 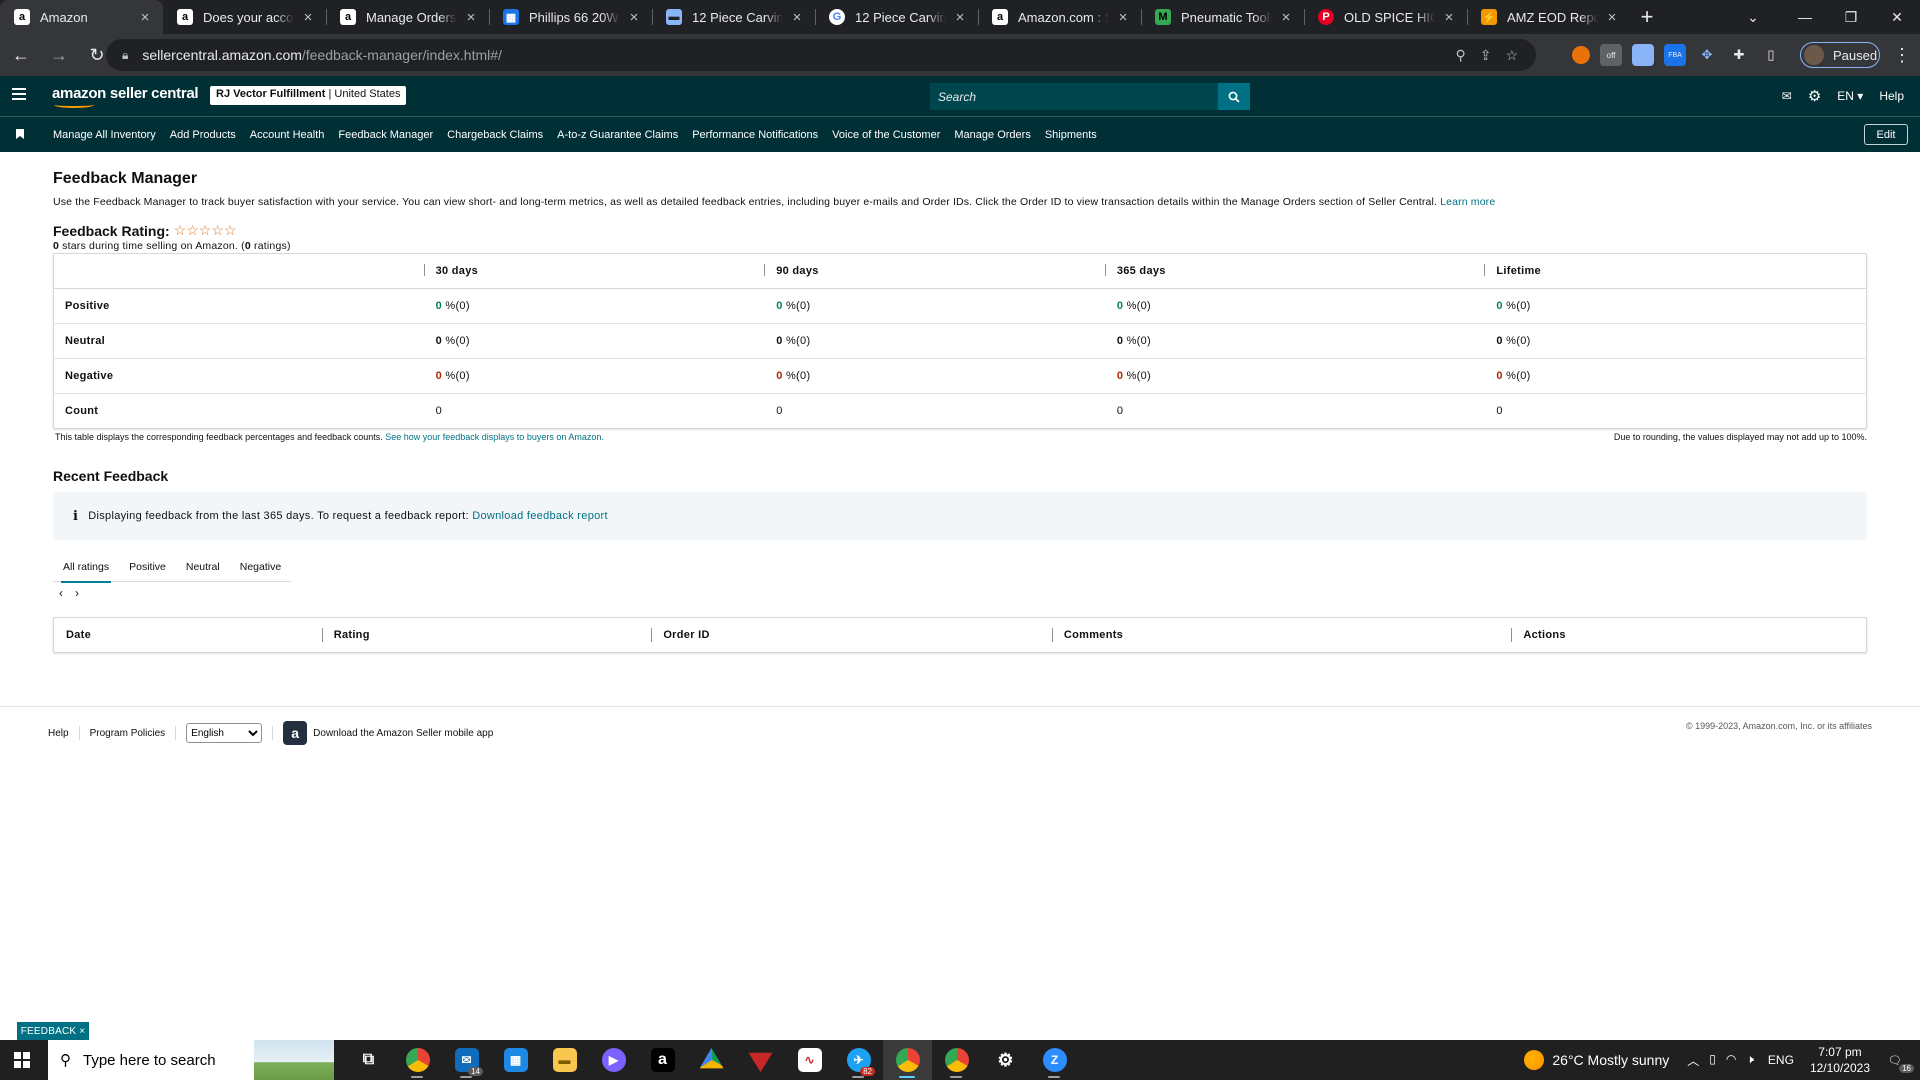 I want to click on chrome-active-icon, so click(x=907, y=1060).